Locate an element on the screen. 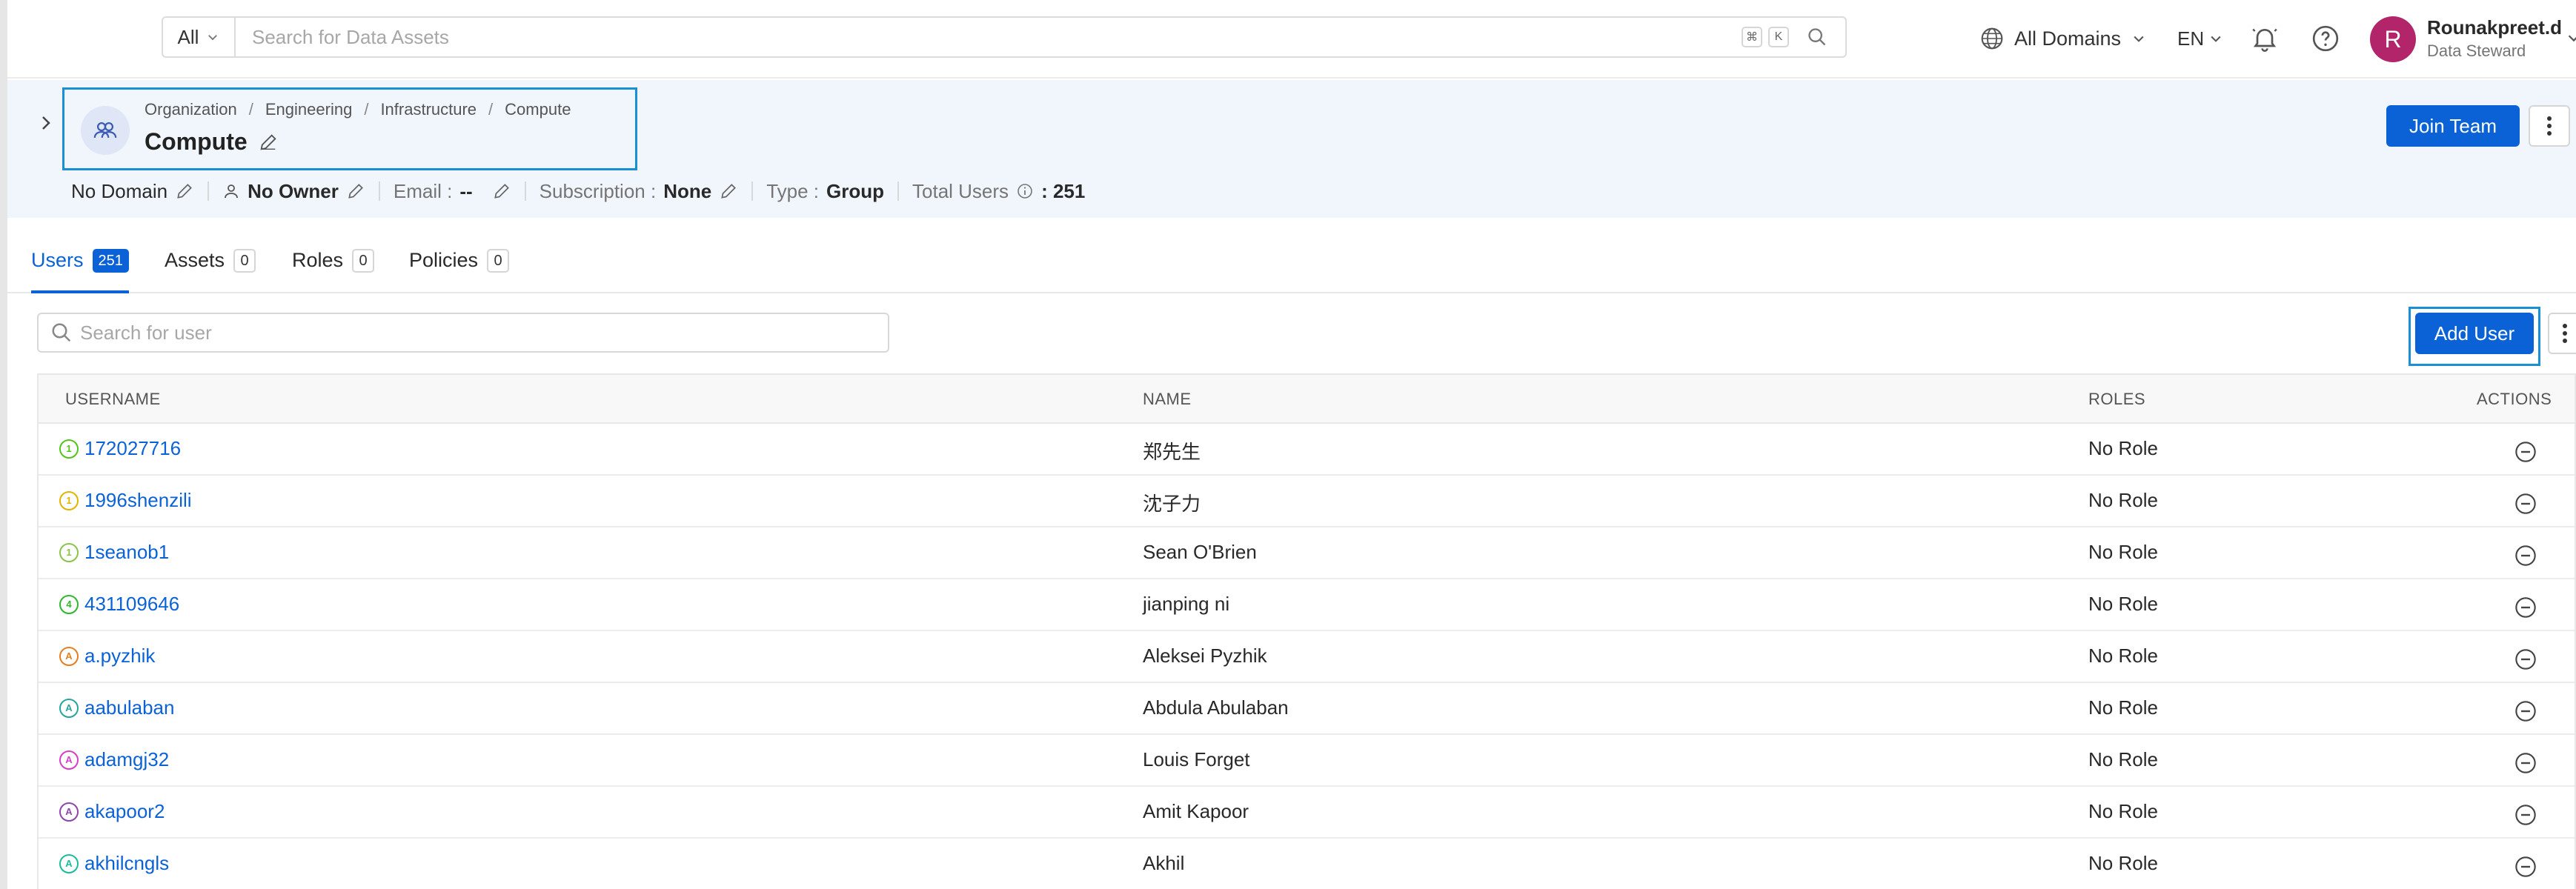 The image size is (2576, 889). breadcrumb-item: Compute is located at coordinates (538, 109).